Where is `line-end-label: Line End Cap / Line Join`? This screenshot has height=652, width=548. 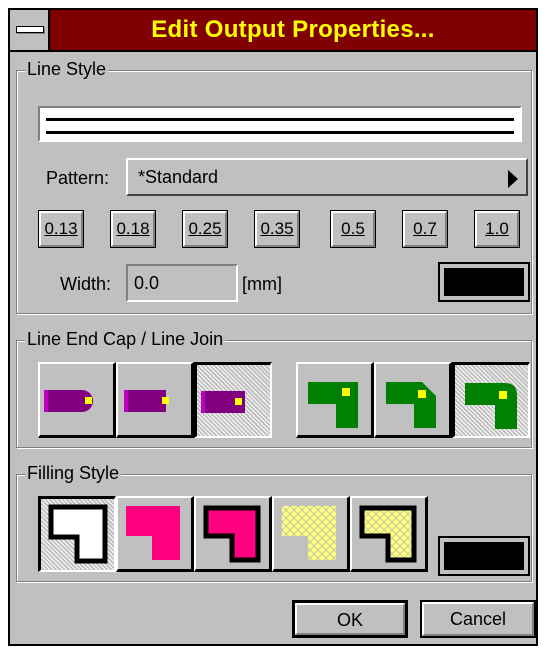 line-end-label: Line End Cap / Line Join is located at coordinates (125, 339).